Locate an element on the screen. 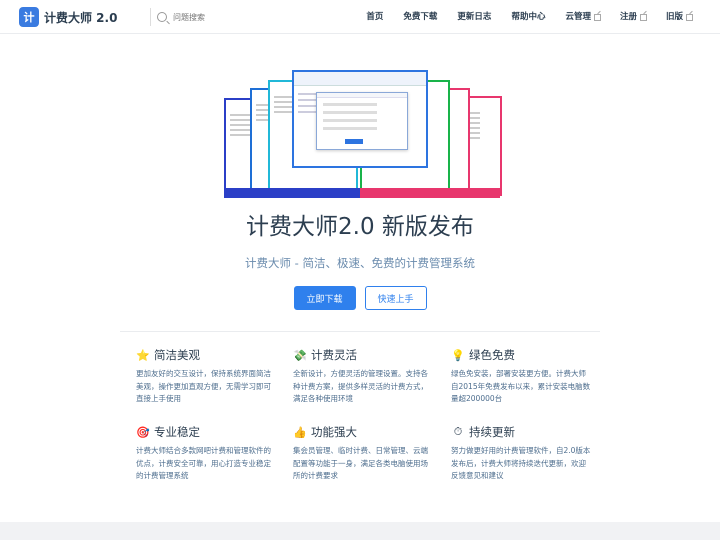 This screenshot has width=720, height=540. search-box is located at coordinates (205, 17).